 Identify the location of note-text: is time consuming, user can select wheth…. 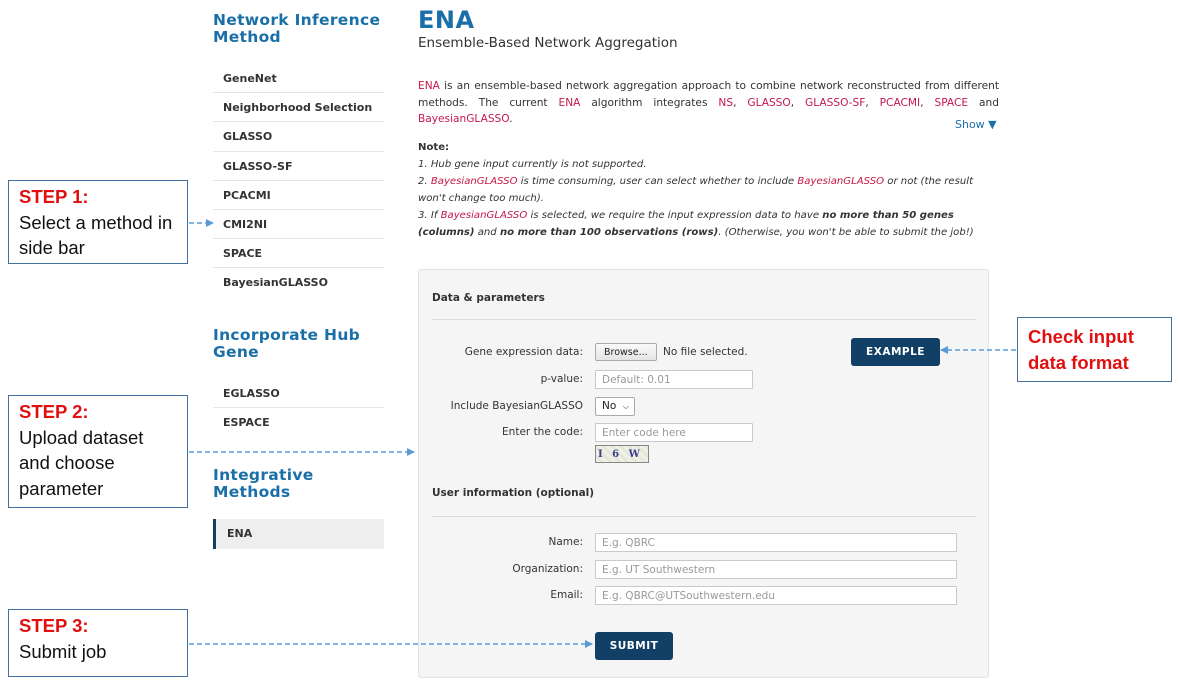
(657, 181).